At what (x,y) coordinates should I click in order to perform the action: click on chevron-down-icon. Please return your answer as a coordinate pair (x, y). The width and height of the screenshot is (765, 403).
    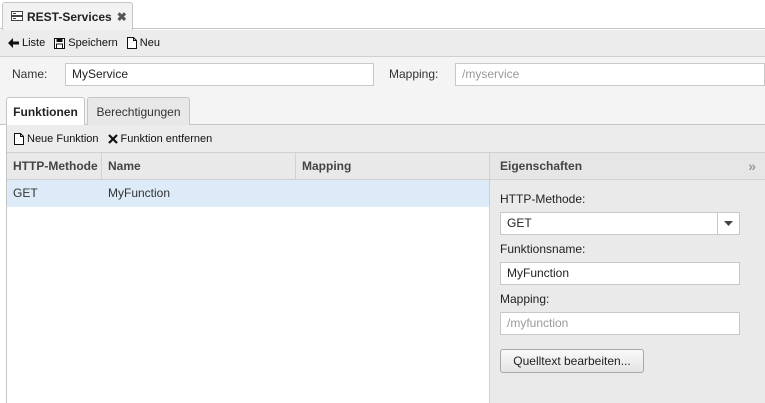
    Looking at the image, I should click on (728, 223).